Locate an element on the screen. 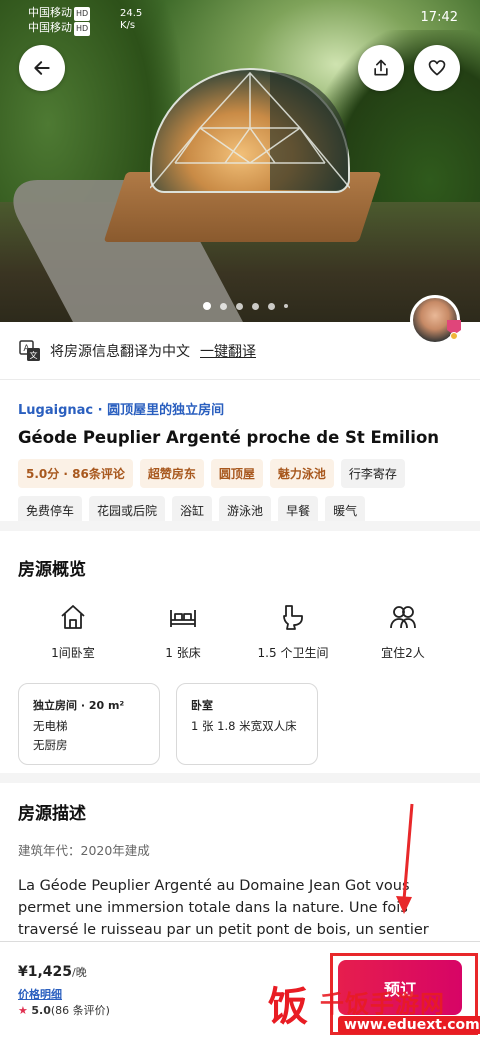 The width and height of the screenshot is (480, 1040). card-line: 无厨房 is located at coordinates (50, 745).